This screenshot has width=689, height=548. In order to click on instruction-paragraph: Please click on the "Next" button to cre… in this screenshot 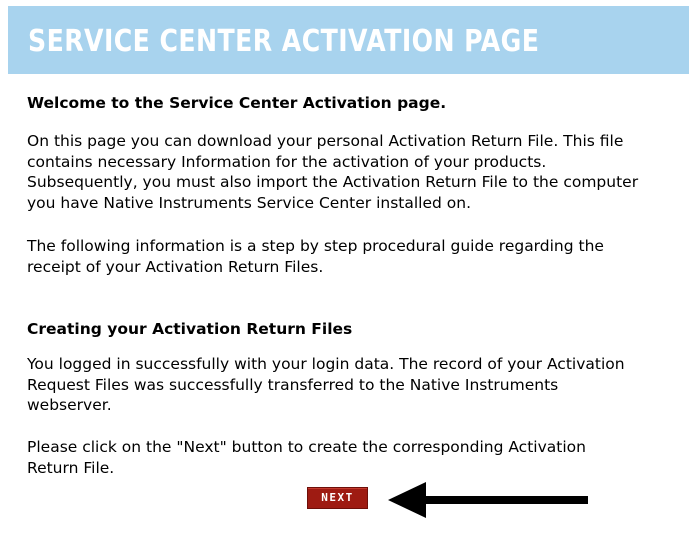, I will do `click(306, 457)`.